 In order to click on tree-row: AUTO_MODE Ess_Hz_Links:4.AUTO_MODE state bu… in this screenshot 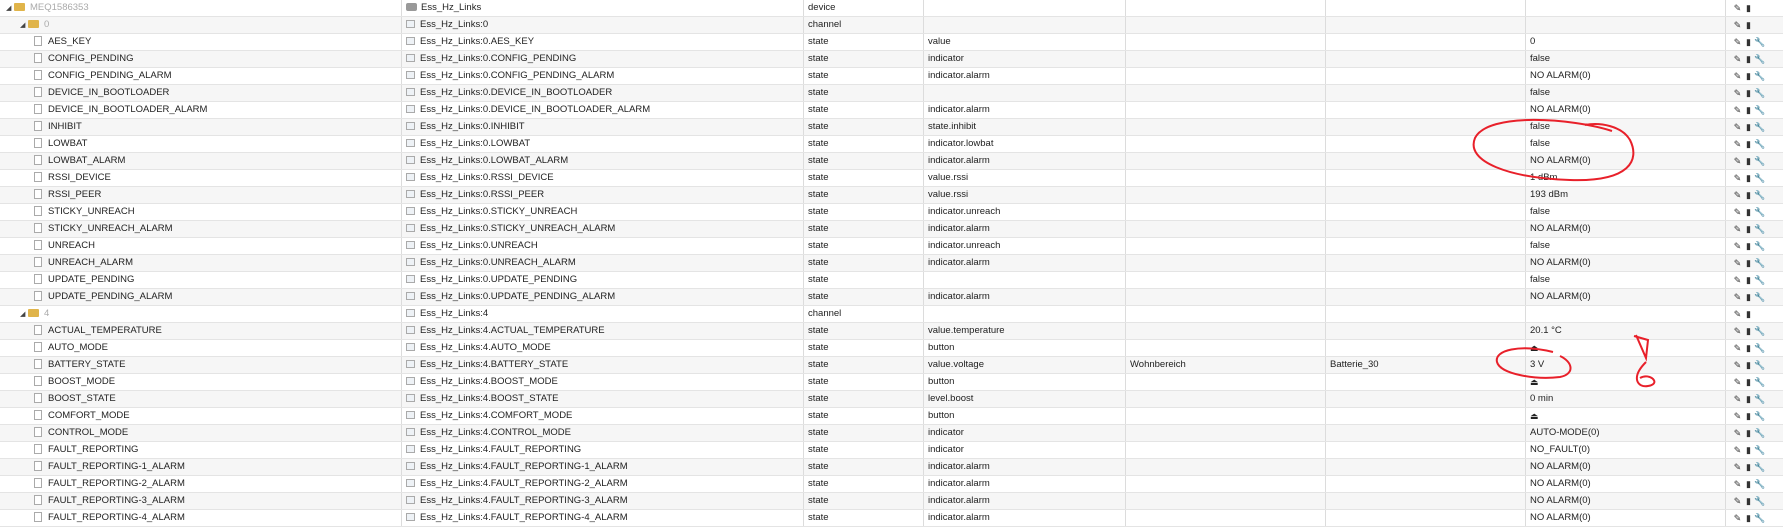, I will do `click(891, 348)`.